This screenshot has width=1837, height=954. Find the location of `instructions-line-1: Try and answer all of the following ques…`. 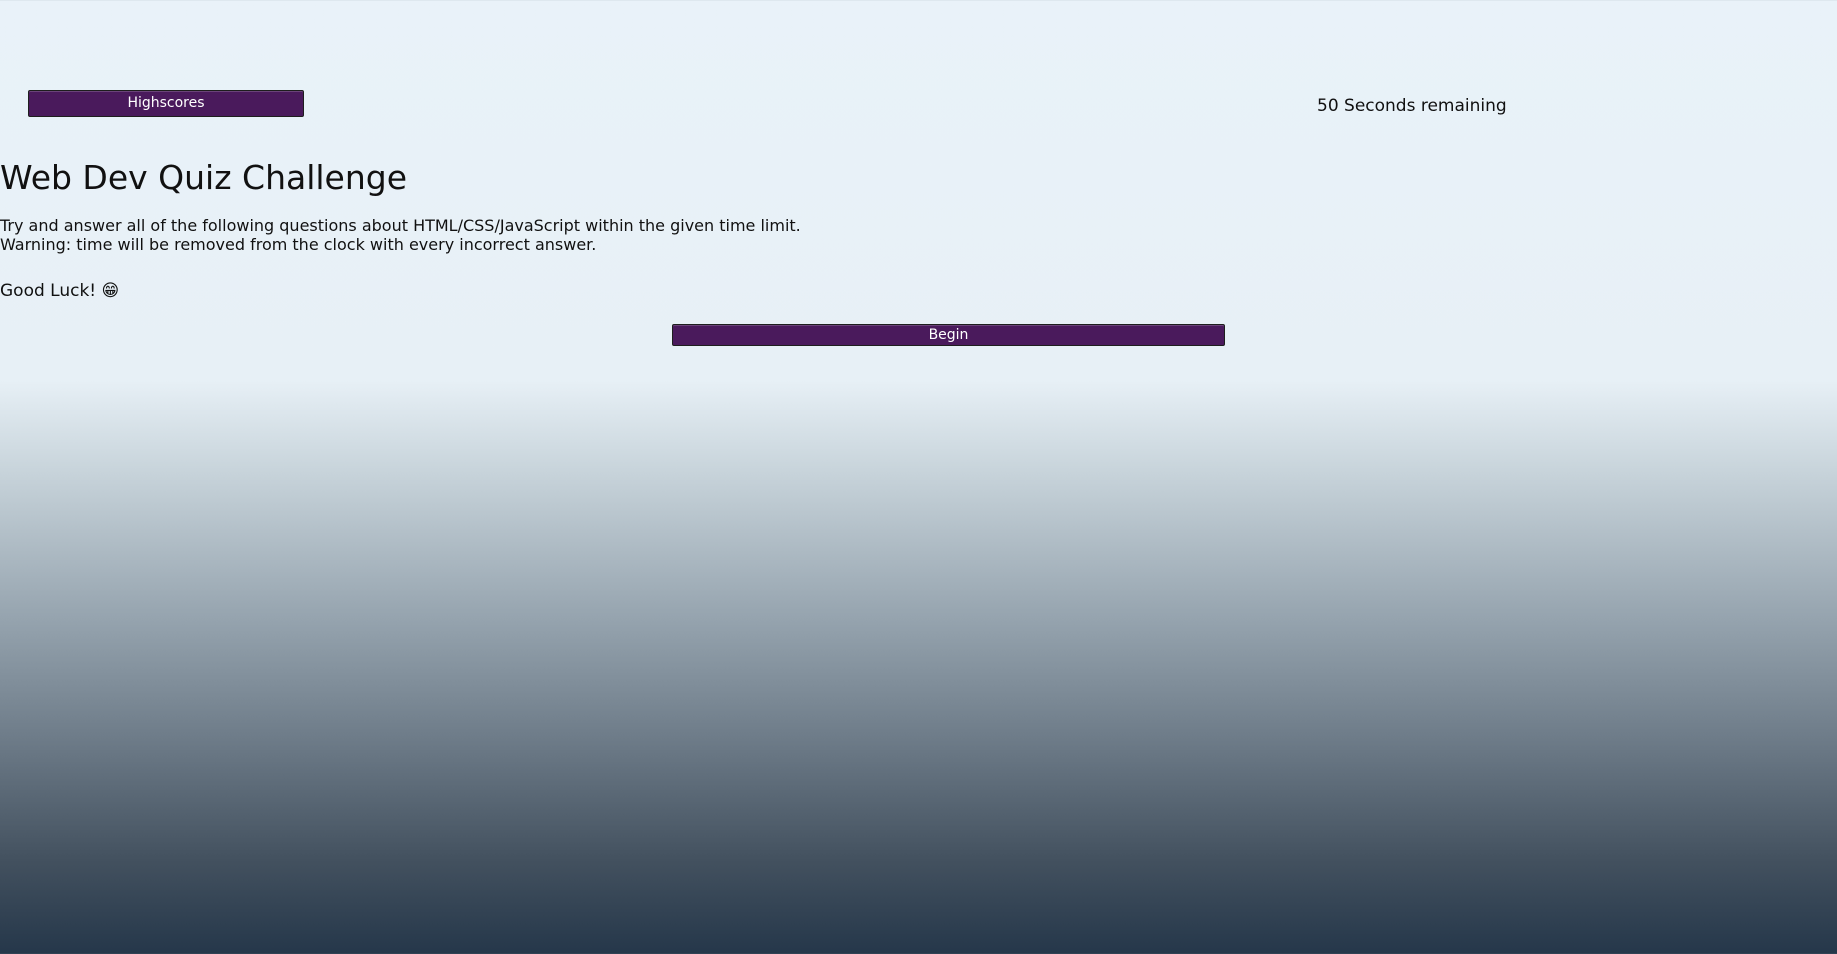

instructions-line-1: Try and answer all of the following ques… is located at coordinates (400, 225).